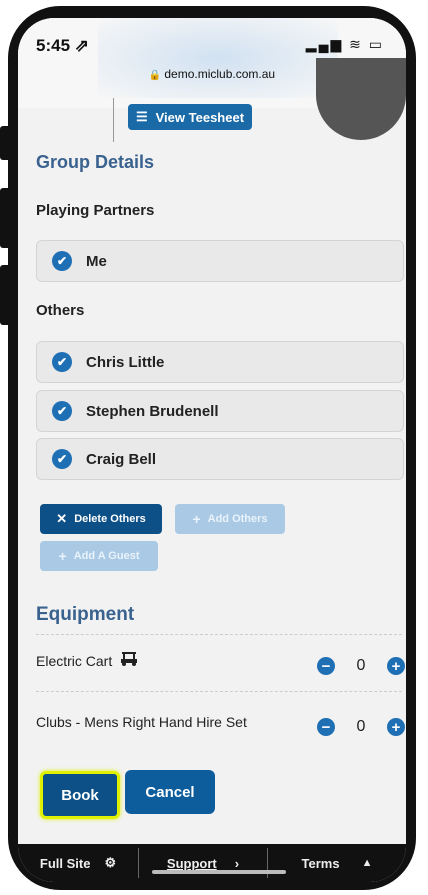  I want to click on footer: Full Site ⚙ Support › Terms ▲, so click(212, 863).